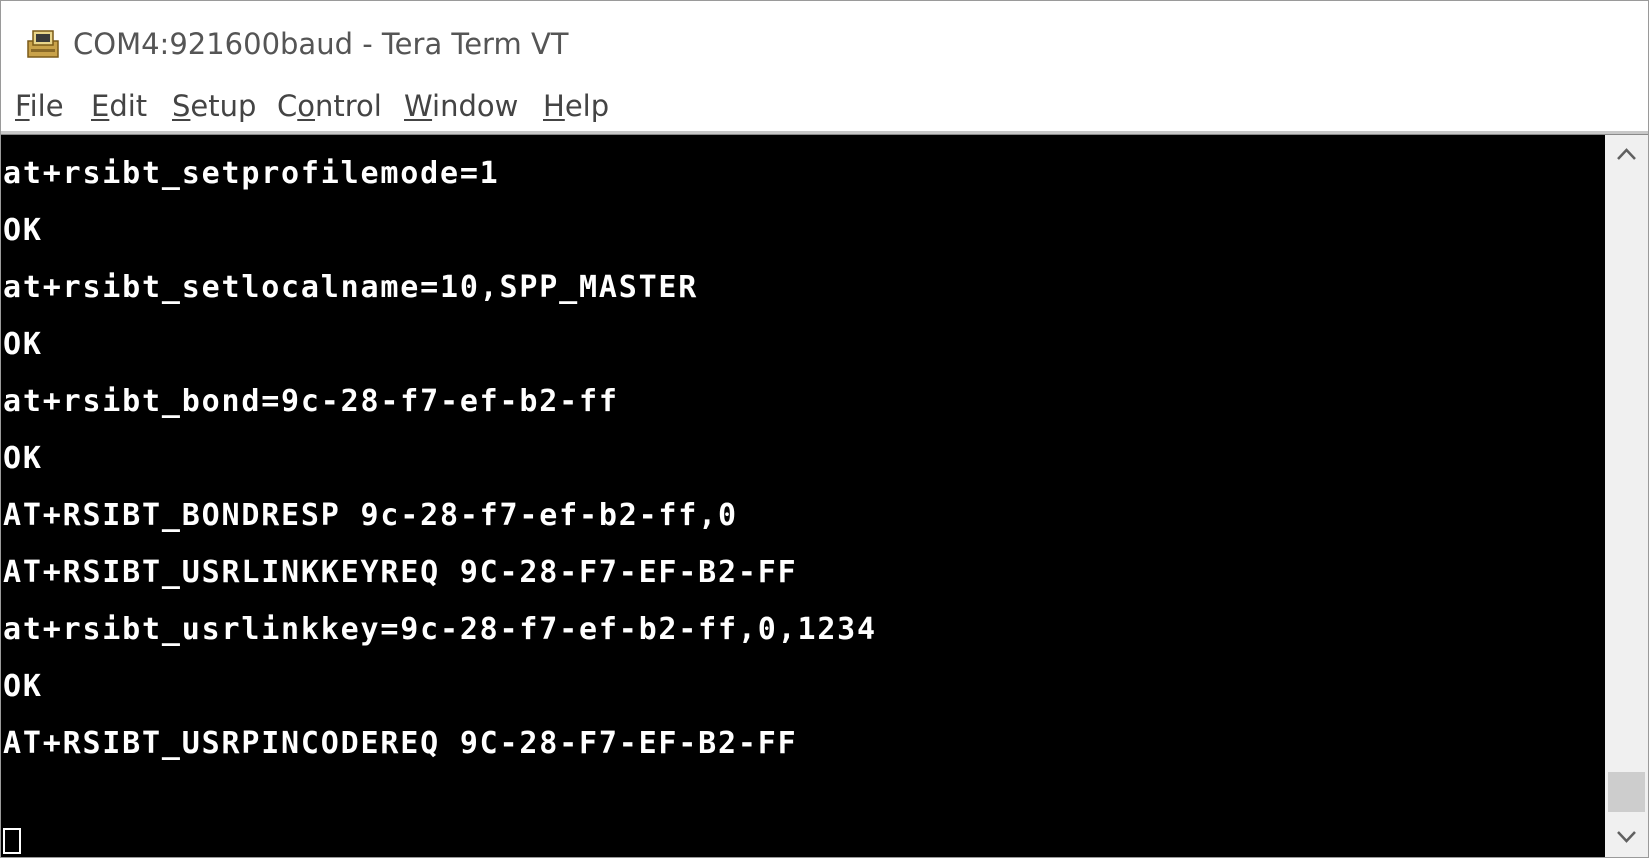 This screenshot has width=1649, height=858. I want to click on scroll-down-button, so click(1626, 837).